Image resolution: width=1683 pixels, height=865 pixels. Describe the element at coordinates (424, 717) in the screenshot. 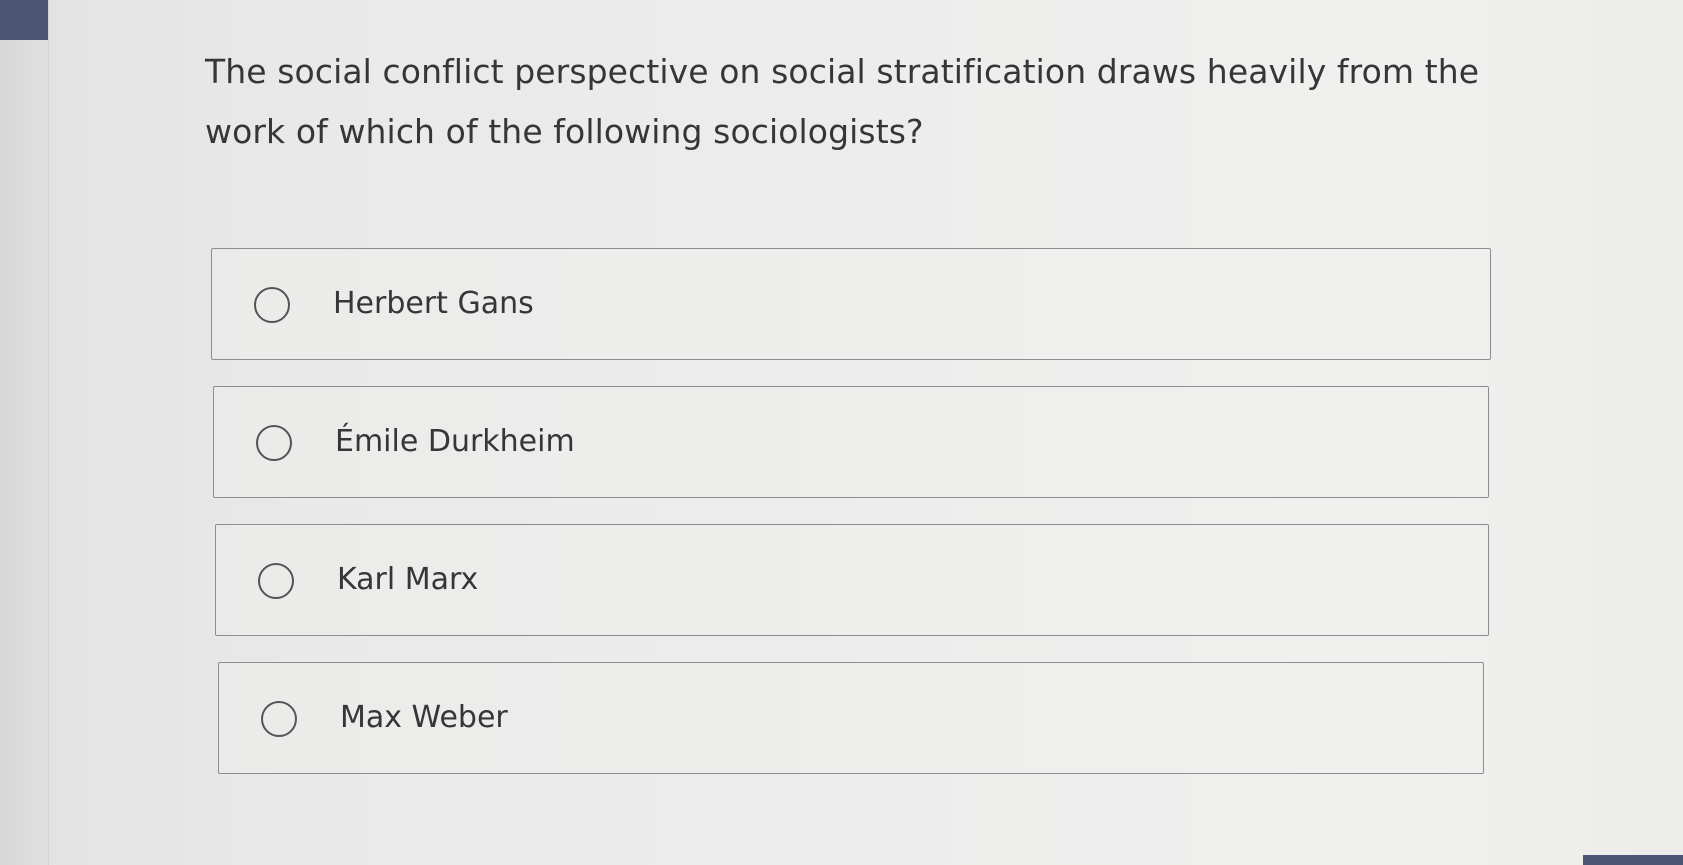

I see `answer-option-label: Max Weber` at that location.